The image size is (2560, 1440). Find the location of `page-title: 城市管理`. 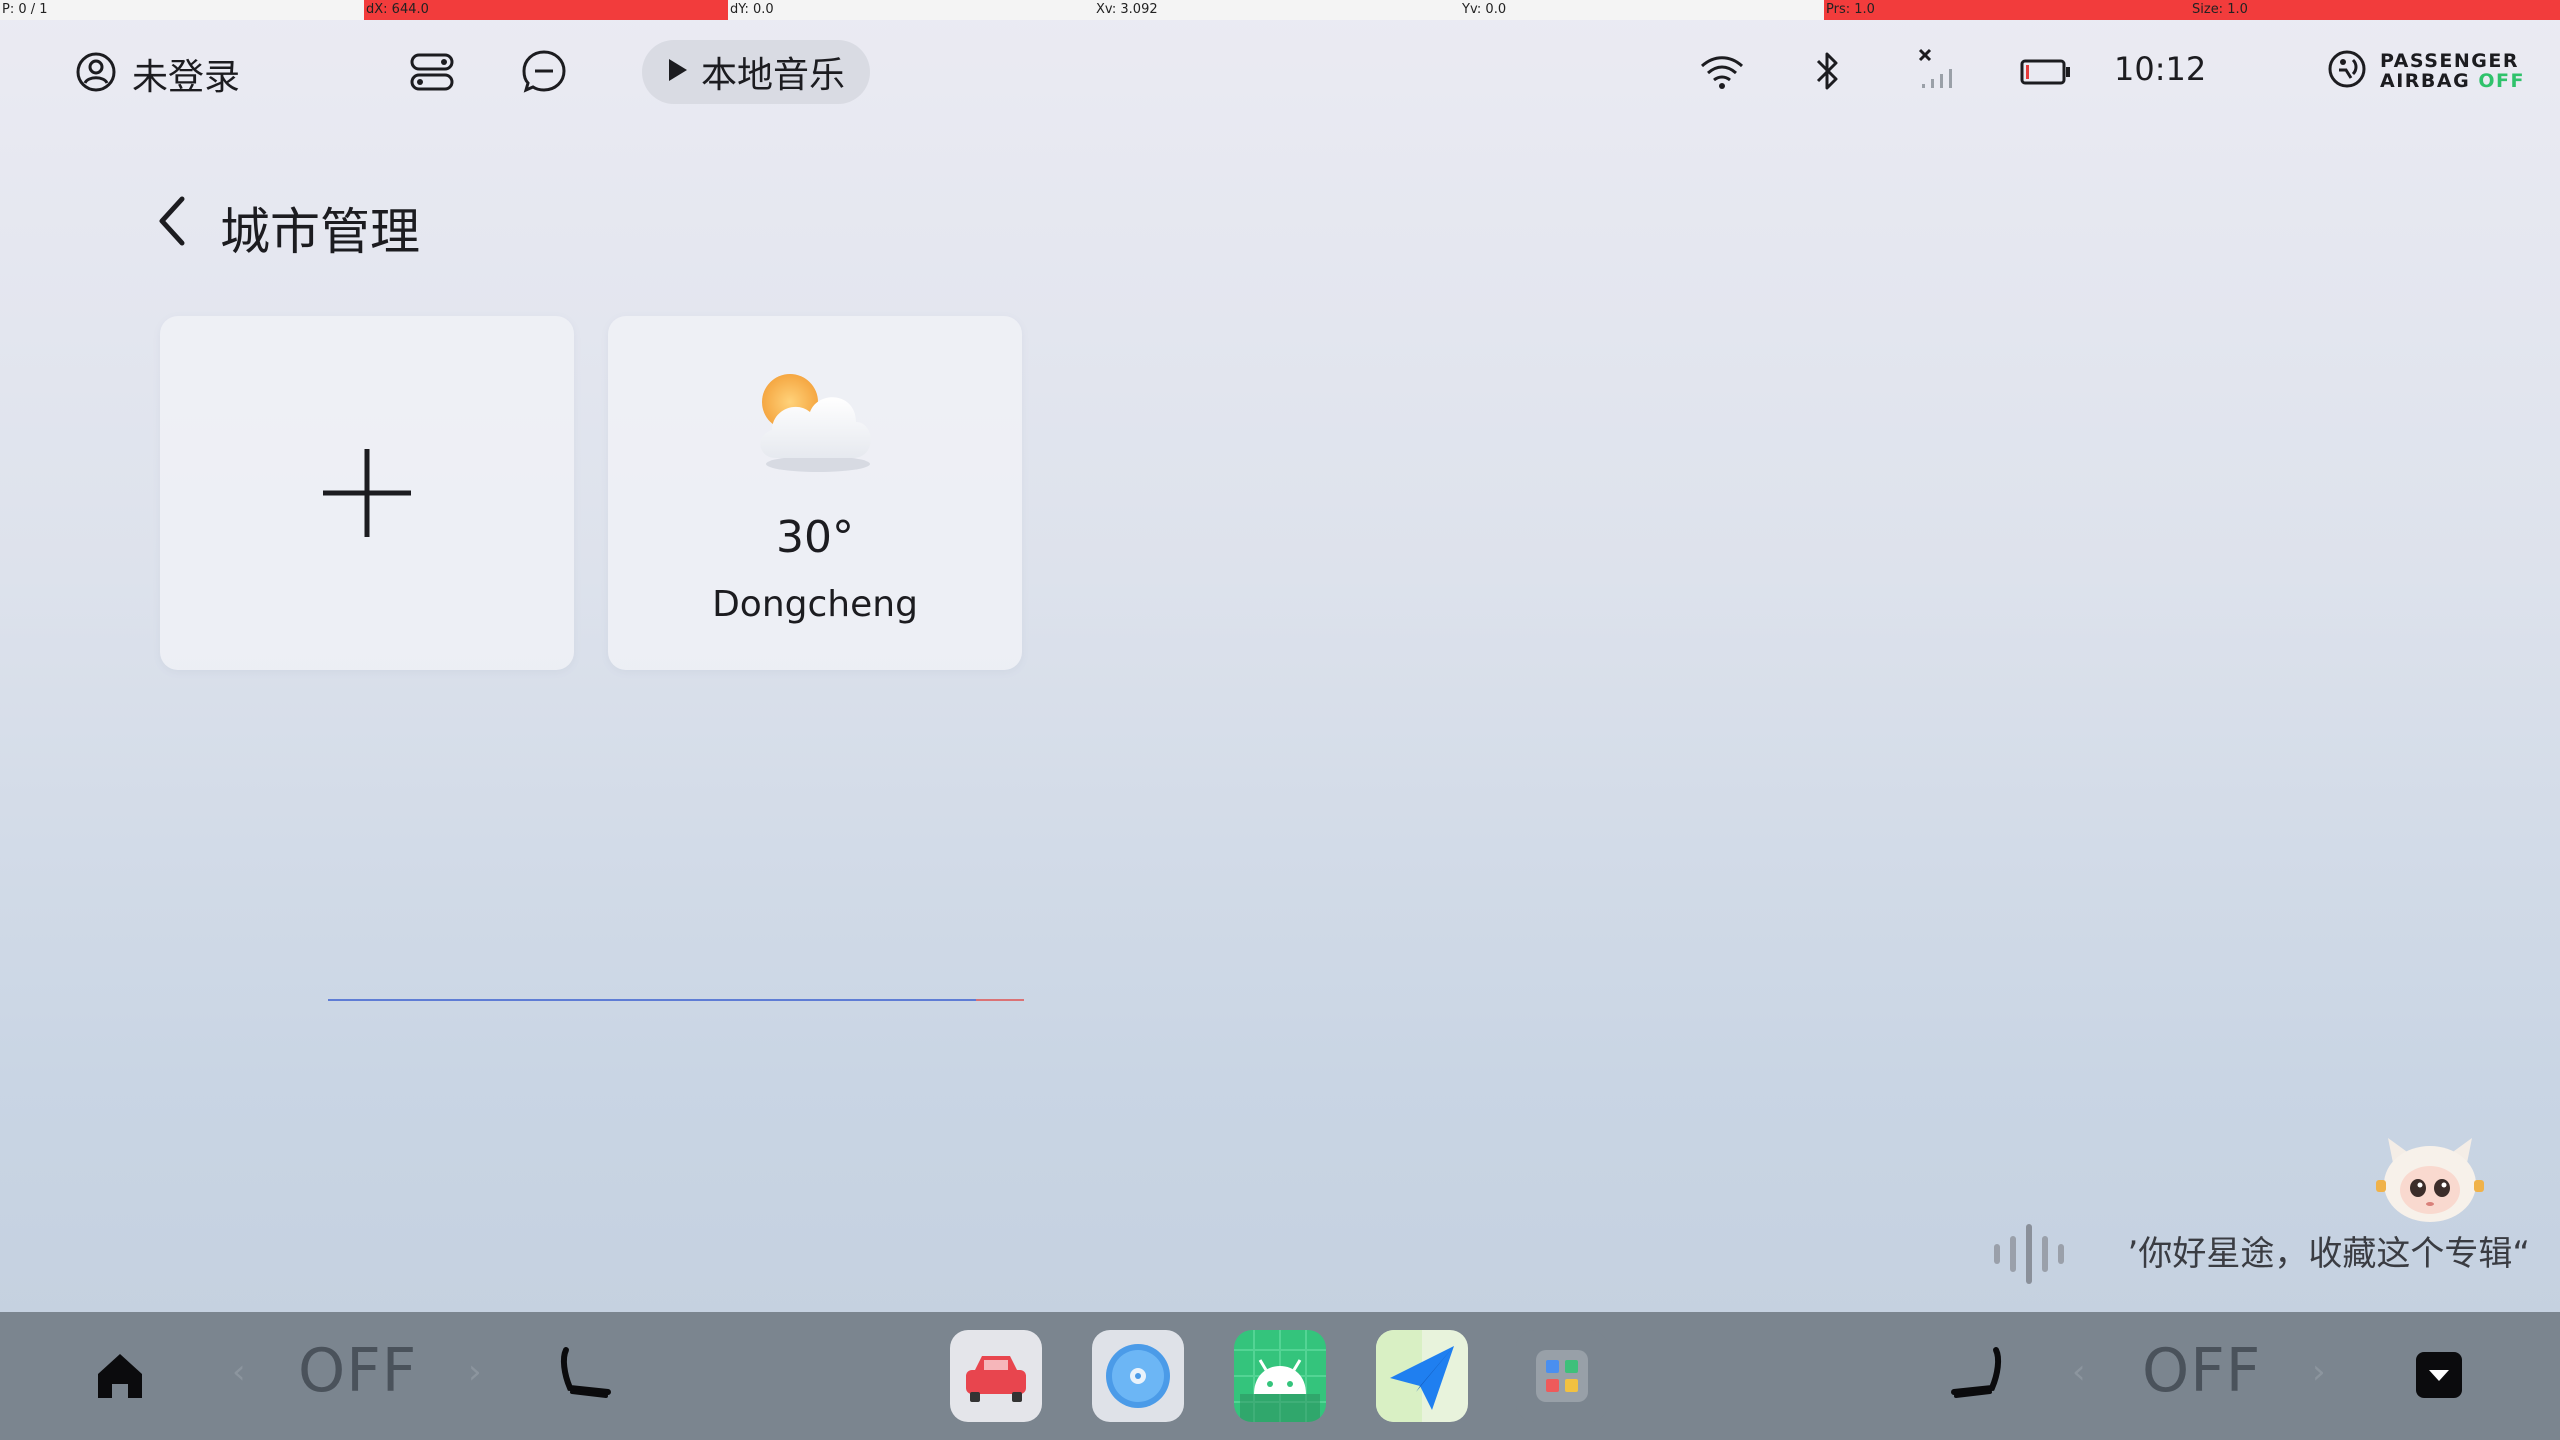

page-title: 城市管理 is located at coordinates (320, 232).